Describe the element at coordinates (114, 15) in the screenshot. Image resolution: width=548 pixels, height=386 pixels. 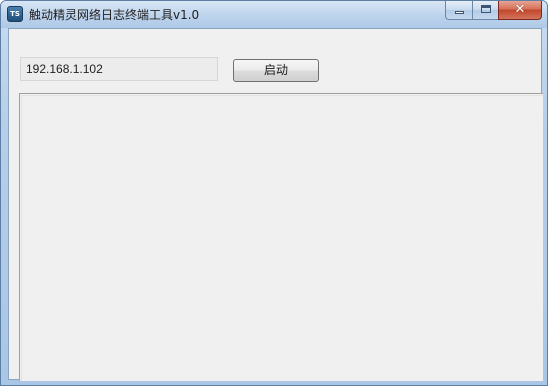
I see `window-title: 触动精灵网络日志终端工具v1.0` at that location.